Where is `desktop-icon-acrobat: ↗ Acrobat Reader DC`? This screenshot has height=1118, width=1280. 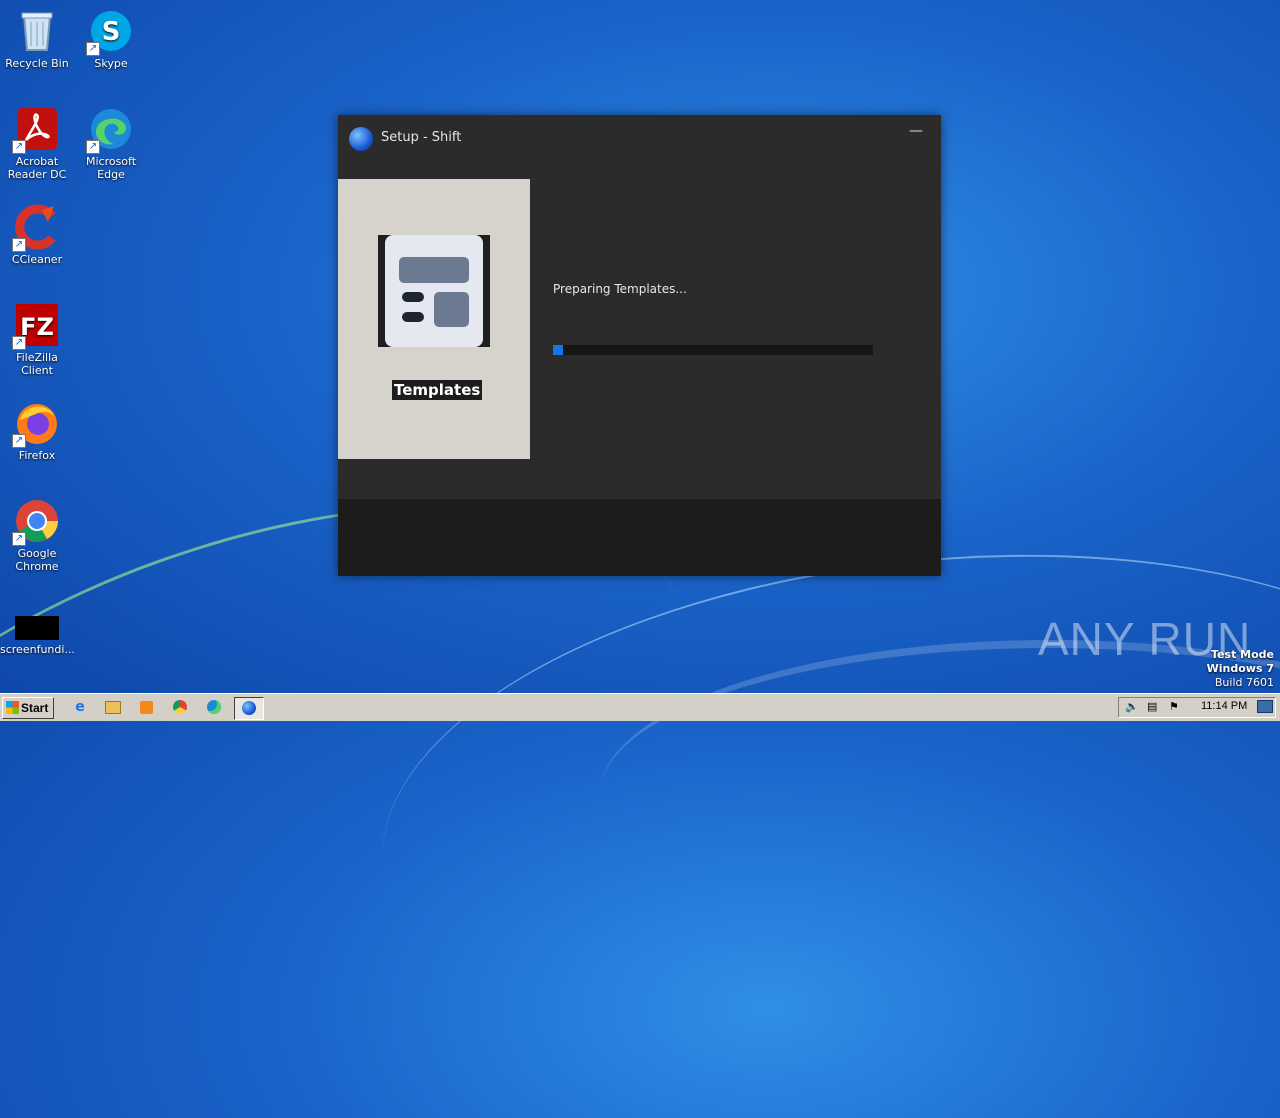
desktop-icon-acrobat: ↗ Acrobat Reader DC is located at coordinates (37, 143).